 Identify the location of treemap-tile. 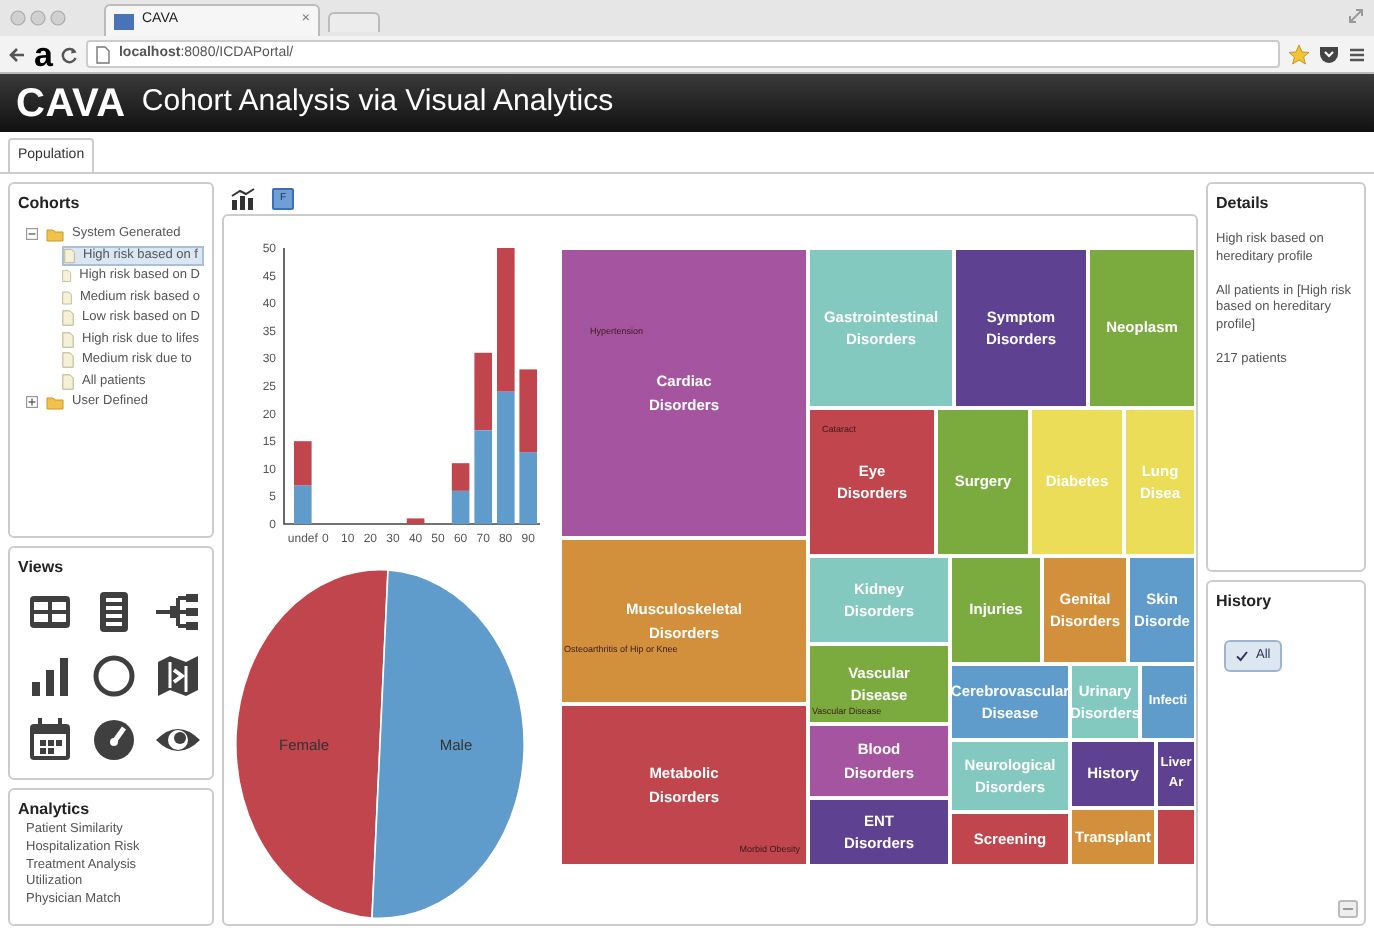
(1176, 837).